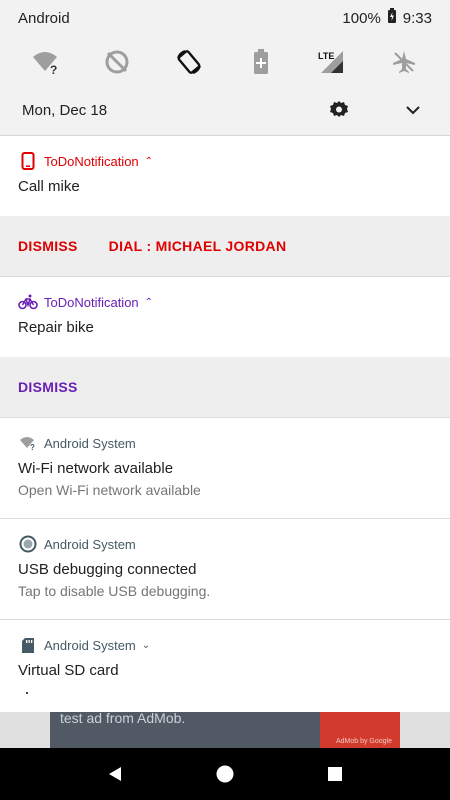 The image size is (450, 800). Describe the element at coordinates (360, 730) in the screenshot. I see `ad-brand-block: AdMob by Google` at that location.